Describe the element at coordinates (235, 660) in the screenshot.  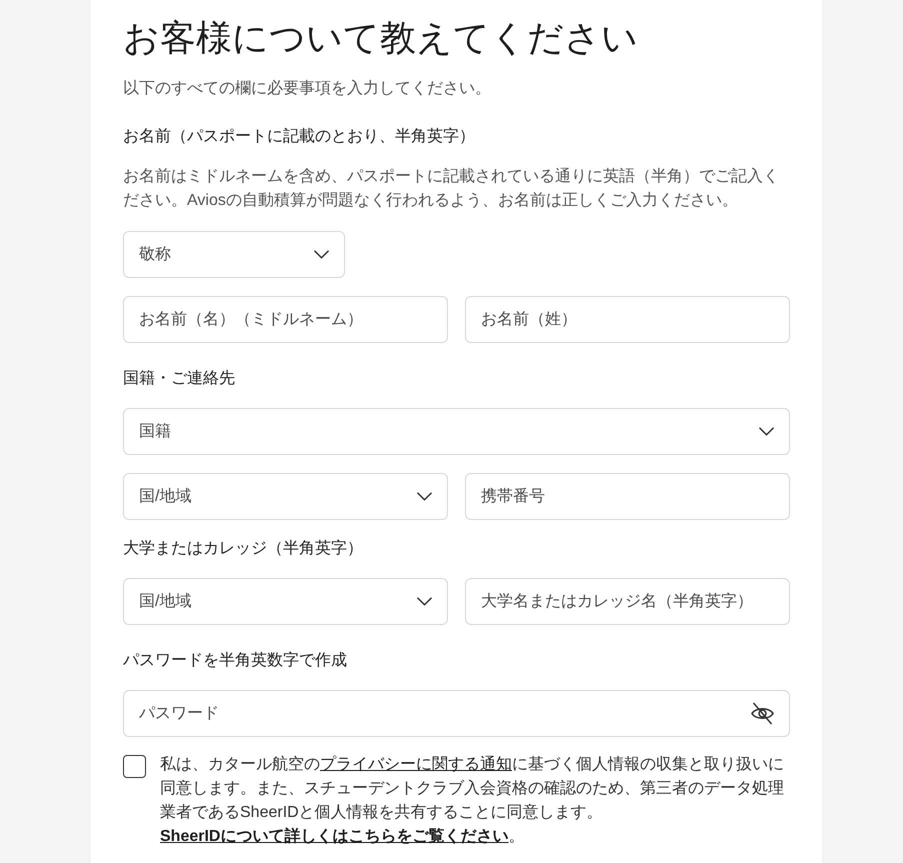
I see `section-label: パスワードを半角英数字で作成` at that location.